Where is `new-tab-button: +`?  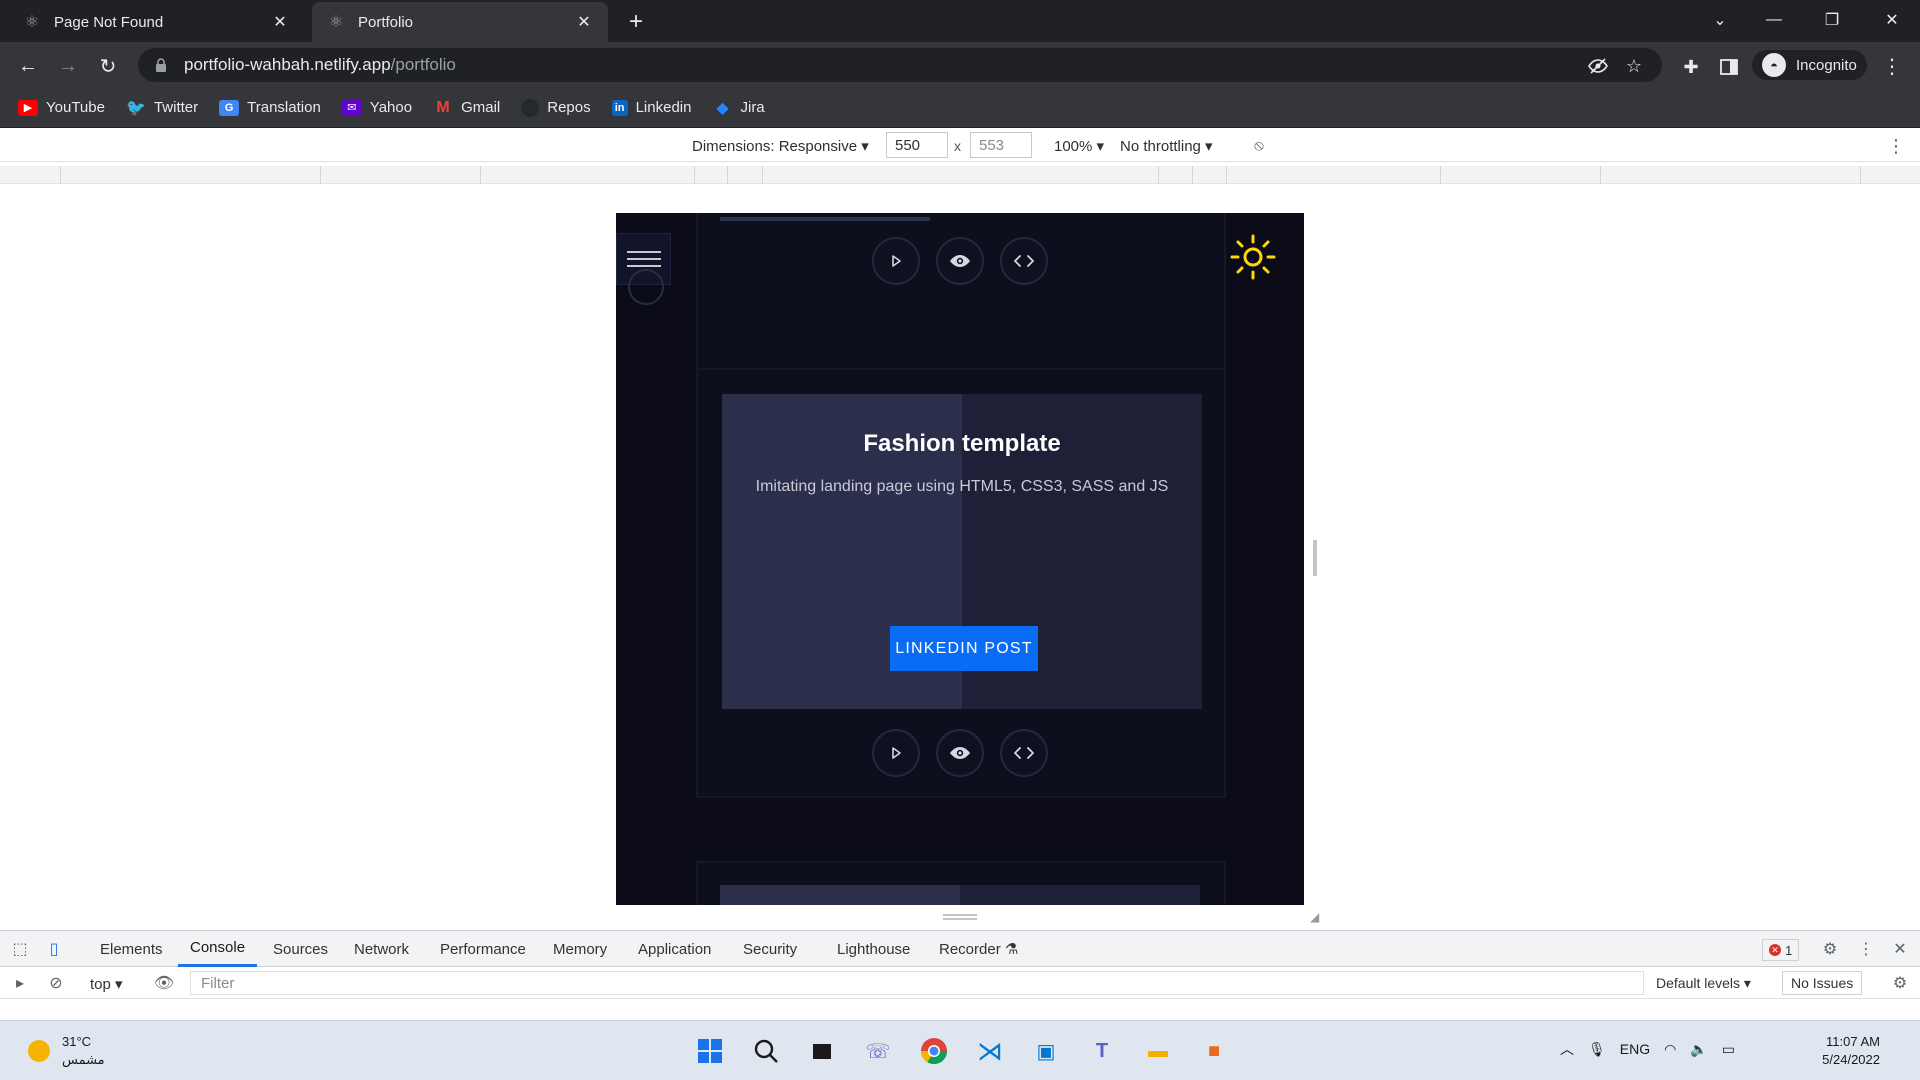 new-tab-button: + is located at coordinates (636, 22).